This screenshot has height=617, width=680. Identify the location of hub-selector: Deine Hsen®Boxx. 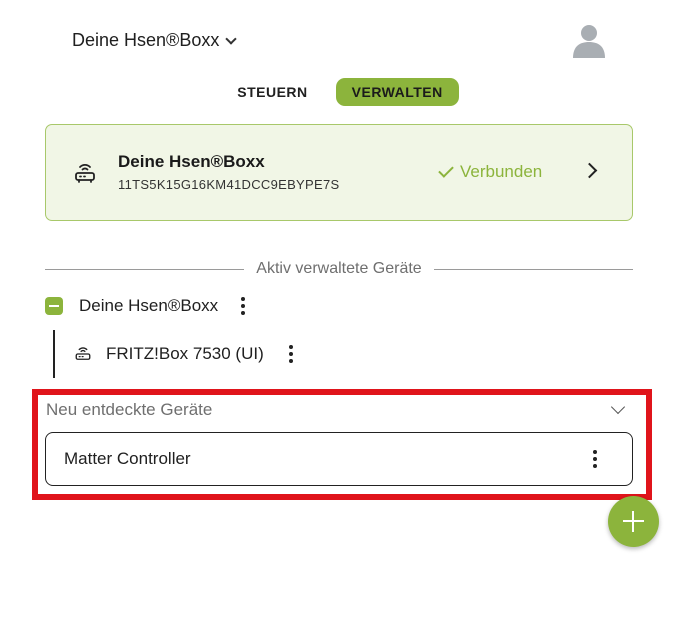
(155, 40).